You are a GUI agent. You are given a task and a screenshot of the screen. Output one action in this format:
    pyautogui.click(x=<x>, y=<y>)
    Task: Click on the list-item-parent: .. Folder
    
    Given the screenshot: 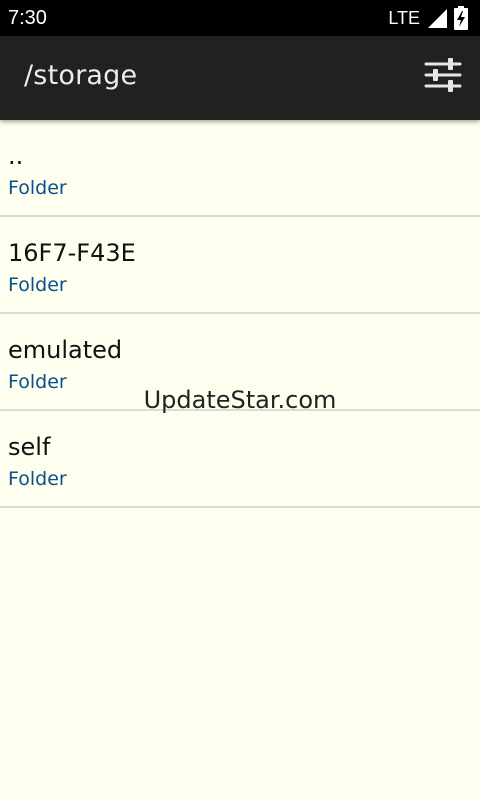 What is the action you would take?
    pyautogui.click(x=240, y=168)
    